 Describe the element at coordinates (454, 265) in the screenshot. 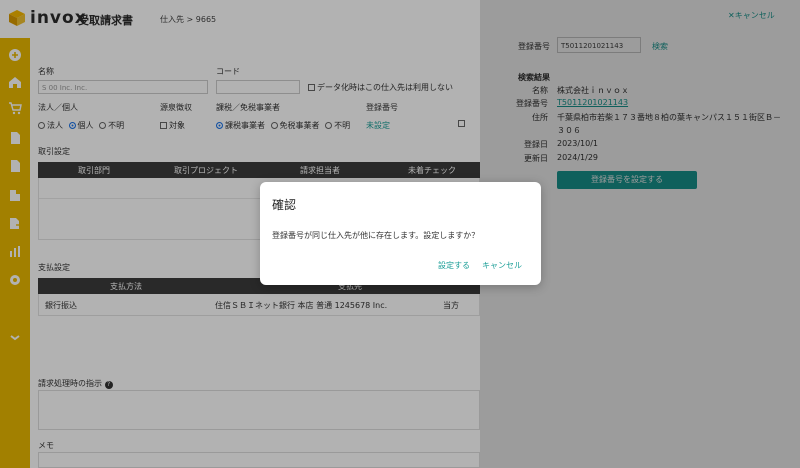

I see `dialog-confirm-button: 設定する` at that location.